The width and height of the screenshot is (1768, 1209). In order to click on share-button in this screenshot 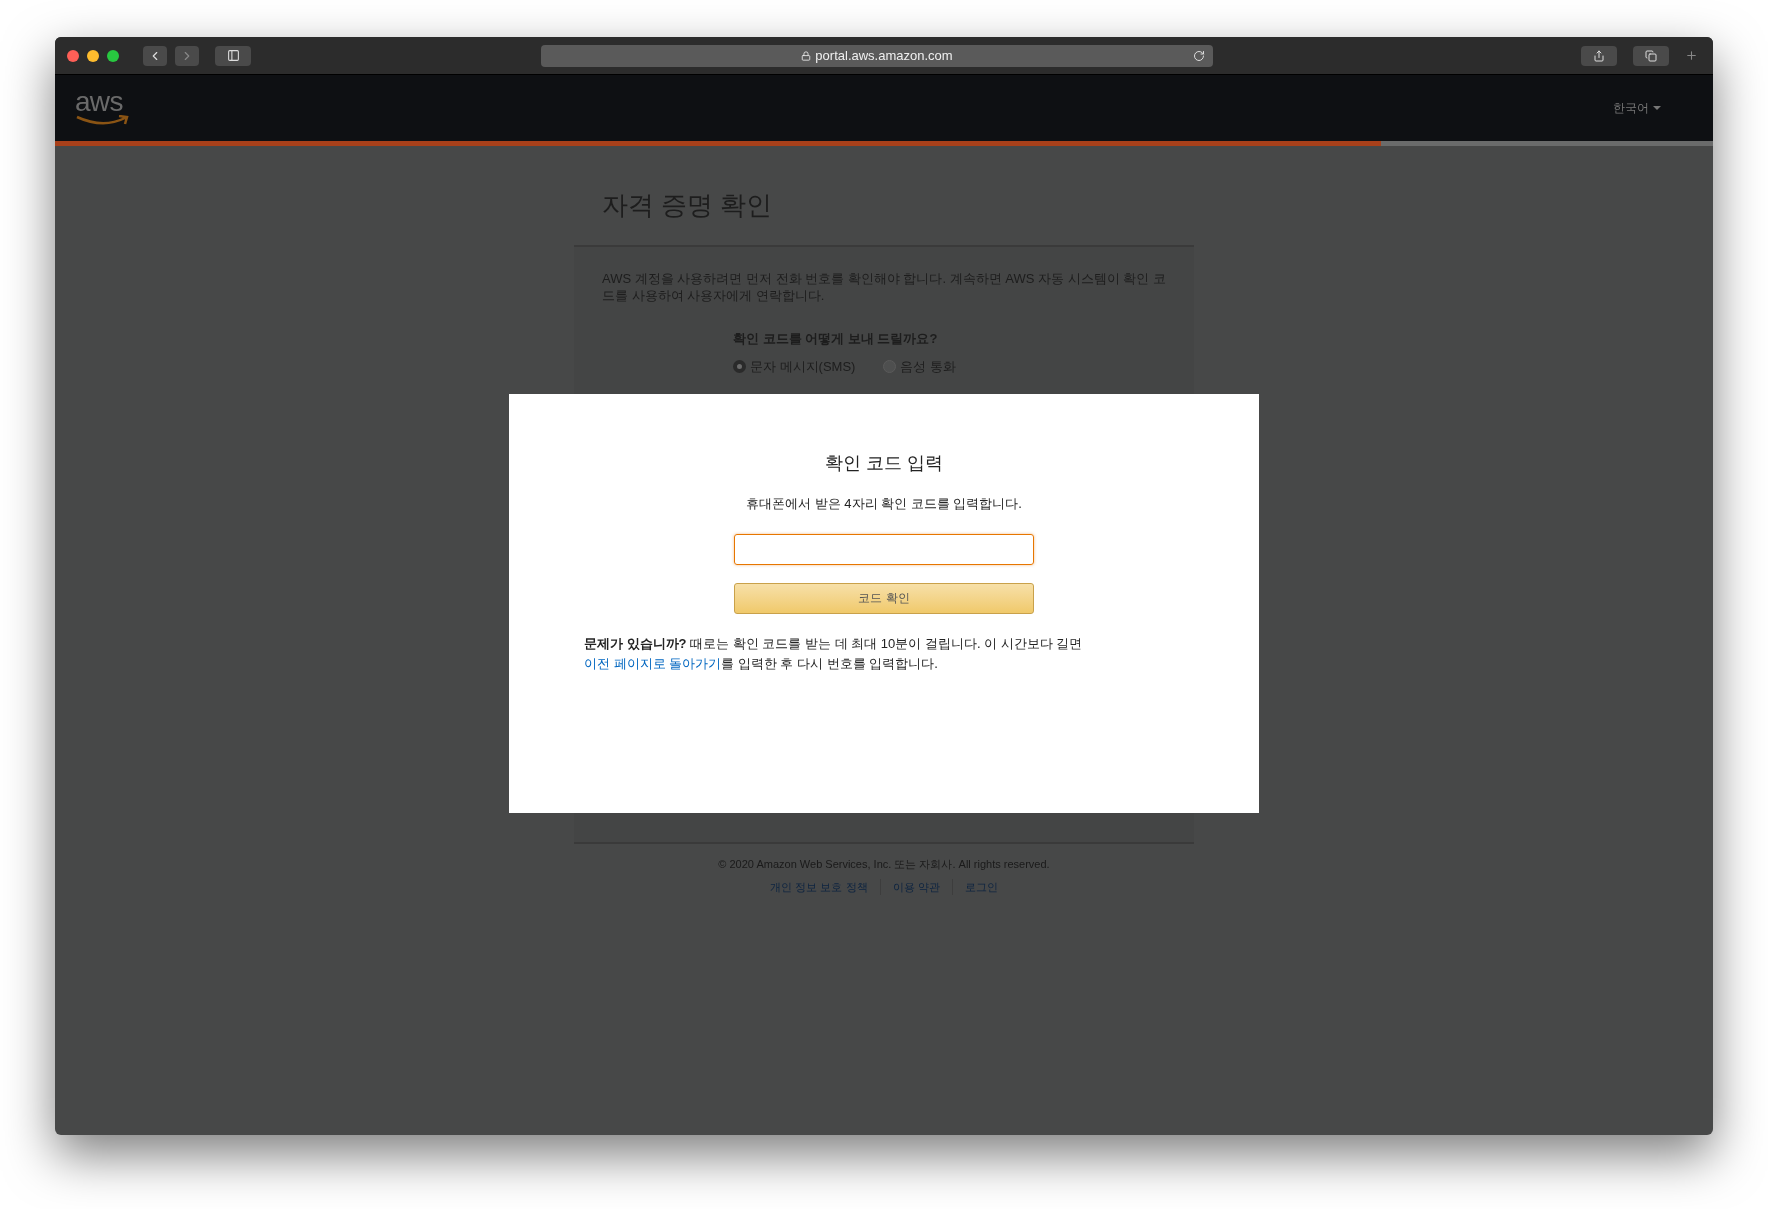, I will do `click(1599, 55)`.